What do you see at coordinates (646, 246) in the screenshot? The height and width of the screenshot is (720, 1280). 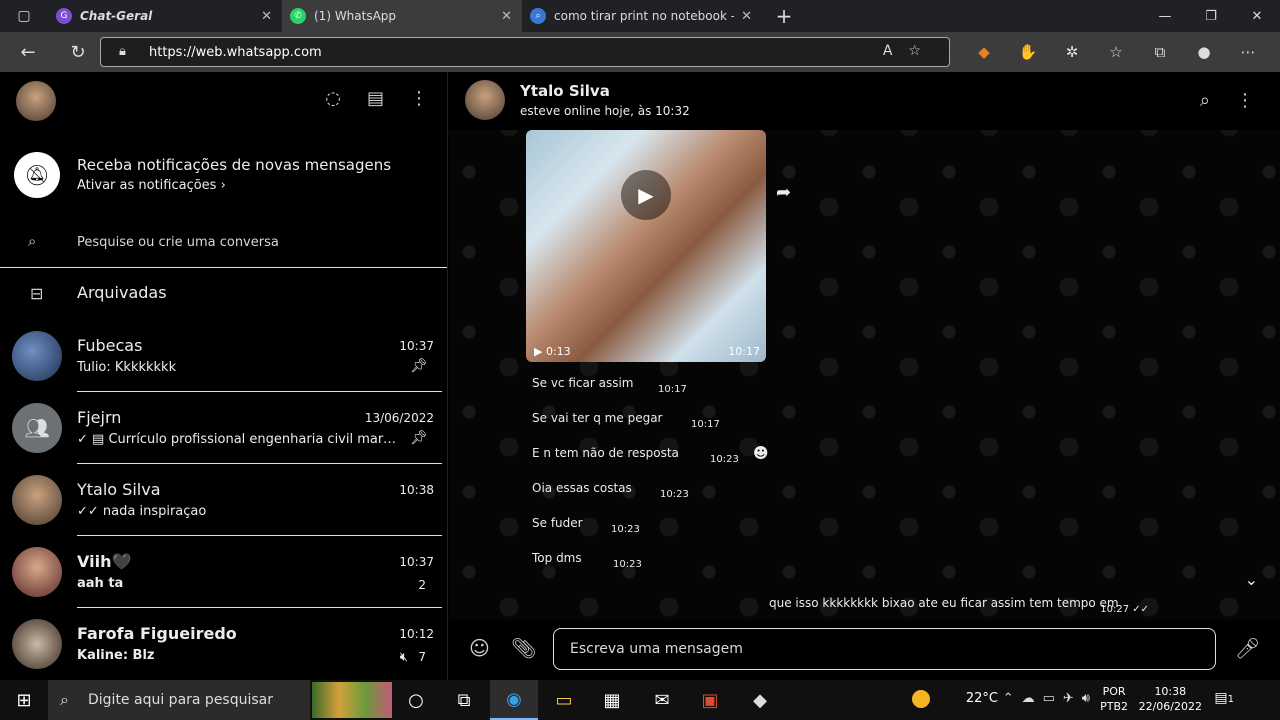 I see `video-message: ▶ ▶ 0:13 10:17` at bounding box center [646, 246].